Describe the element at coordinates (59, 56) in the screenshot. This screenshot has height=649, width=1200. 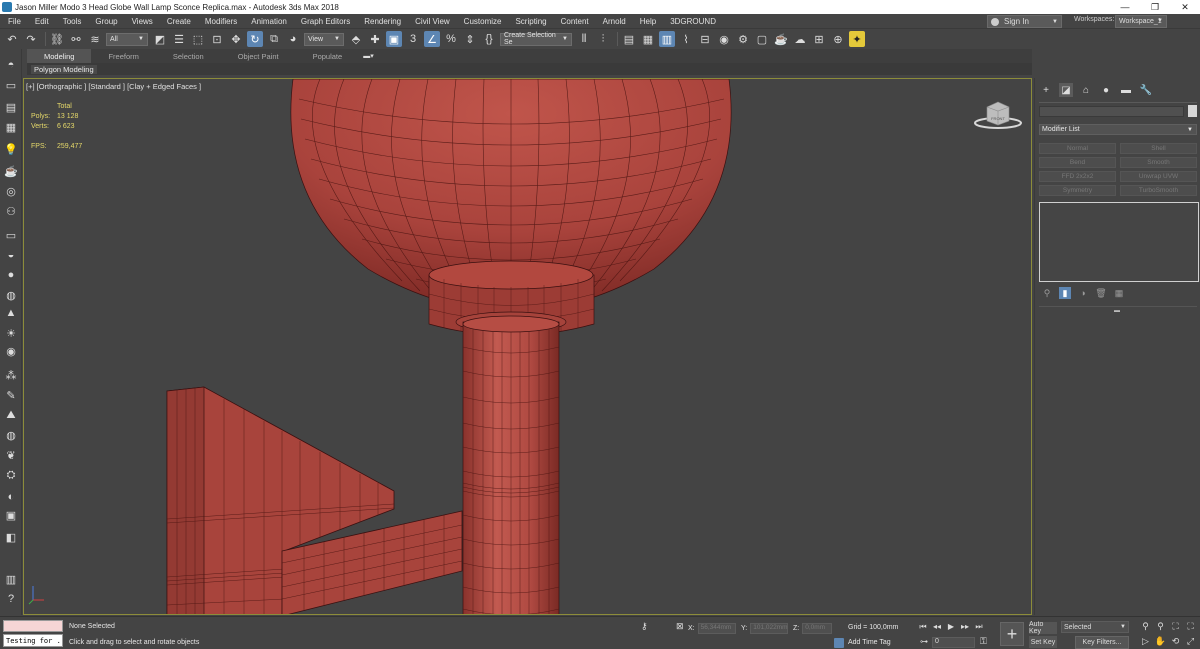
I see `ribbon-tab-modeling: Modeling` at that location.